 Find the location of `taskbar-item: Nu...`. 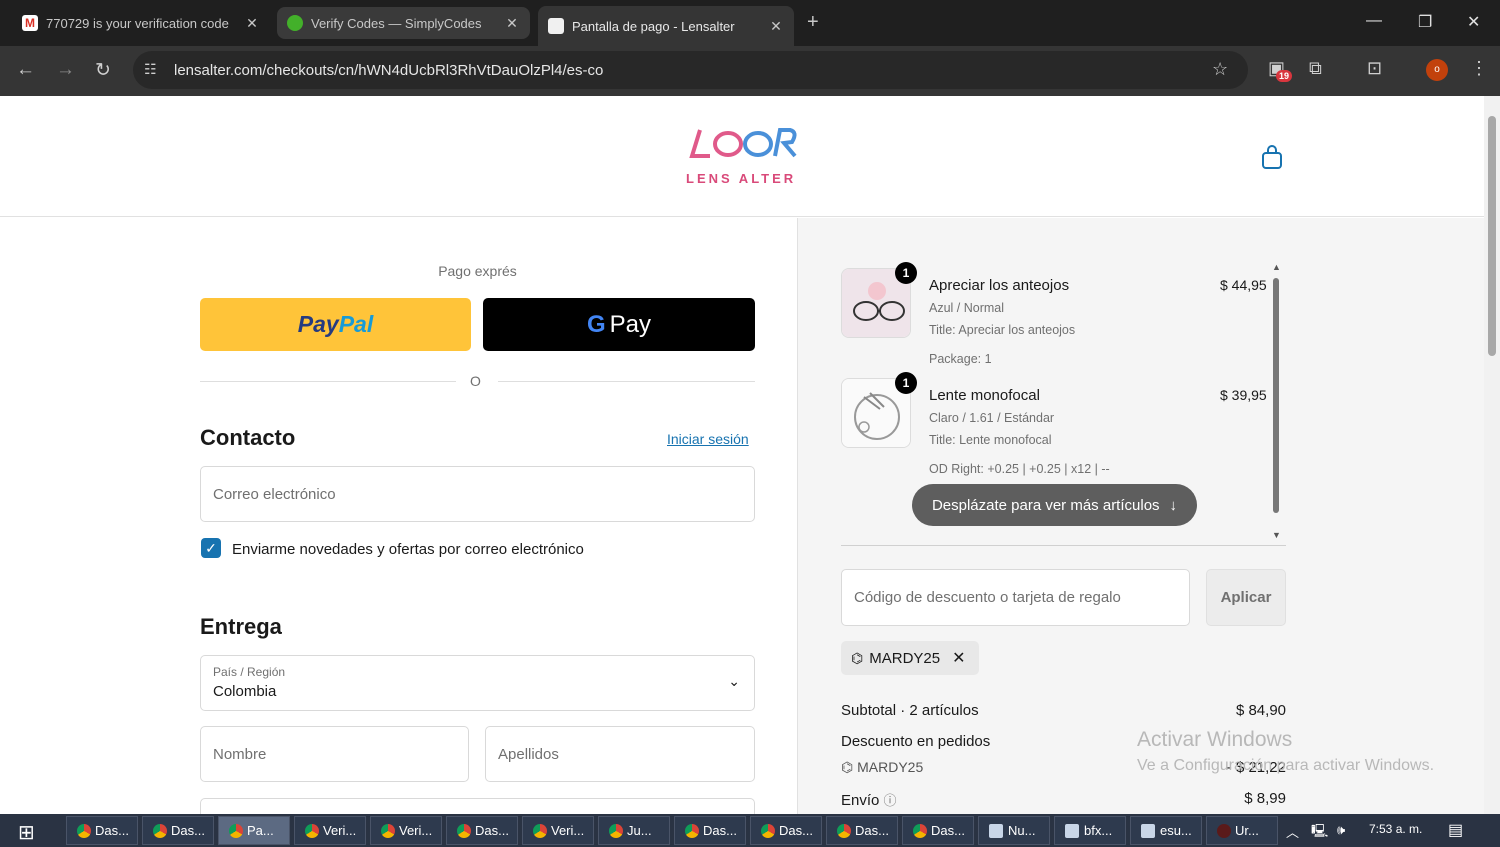

taskbar-item: Nu... is located at coordinates (1014, 830).